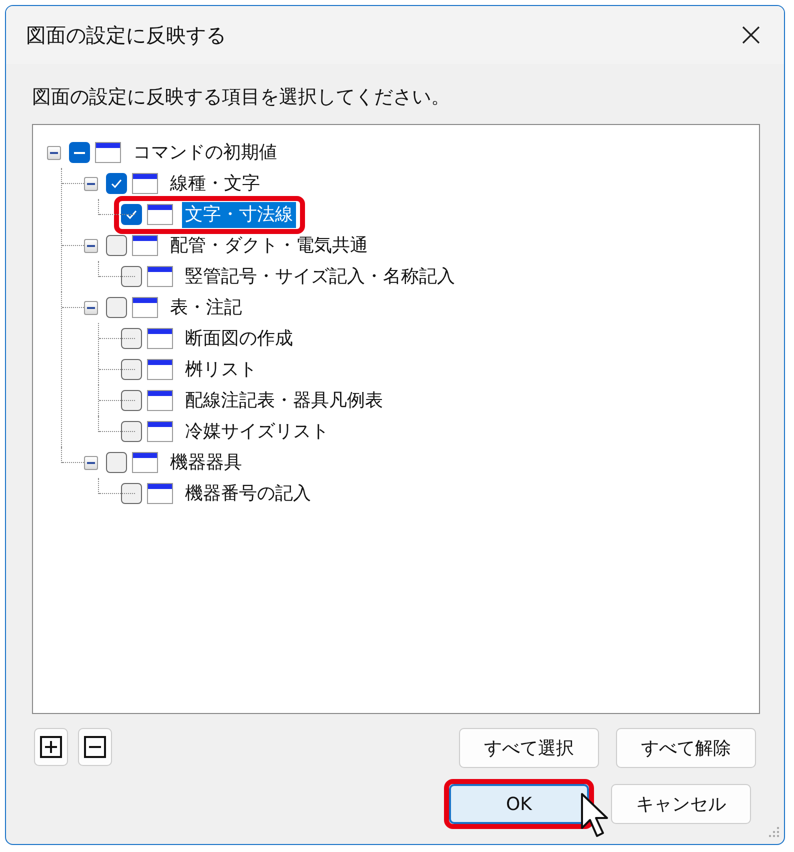 Image resolution: width=794 pixels, height=852 pixels. I want to click on tree-item: 桝リスト, so click(221, 369).